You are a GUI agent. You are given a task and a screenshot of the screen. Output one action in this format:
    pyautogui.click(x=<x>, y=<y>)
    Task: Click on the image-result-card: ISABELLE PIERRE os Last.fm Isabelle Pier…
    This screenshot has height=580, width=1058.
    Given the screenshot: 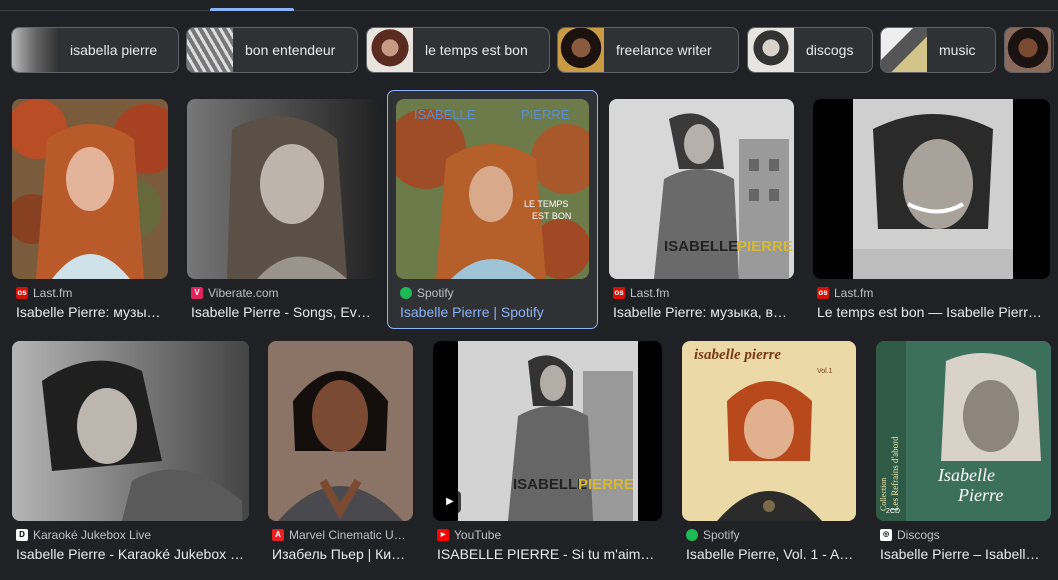 What is the action you would take?
    pyautogui.click(x=701, y=212)
    